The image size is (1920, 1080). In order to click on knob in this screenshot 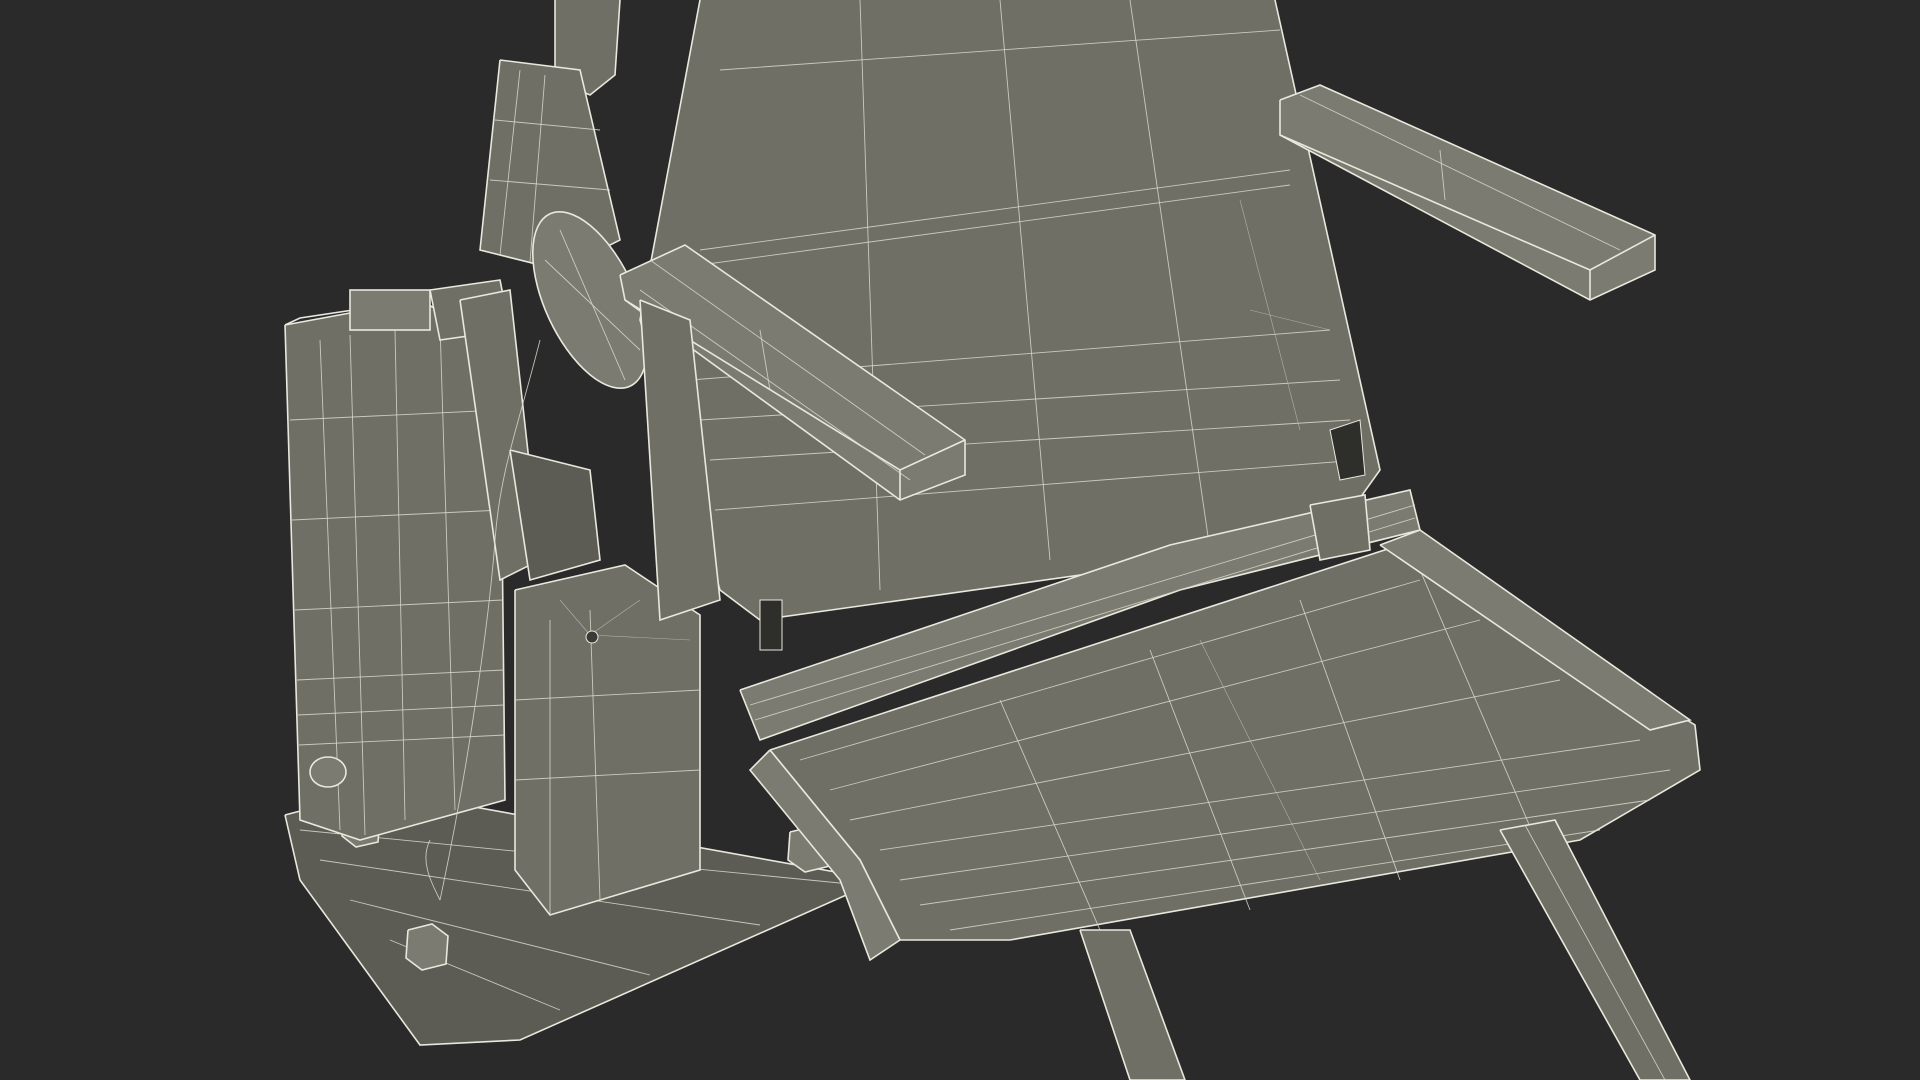, I will do `click(328, 772)`.